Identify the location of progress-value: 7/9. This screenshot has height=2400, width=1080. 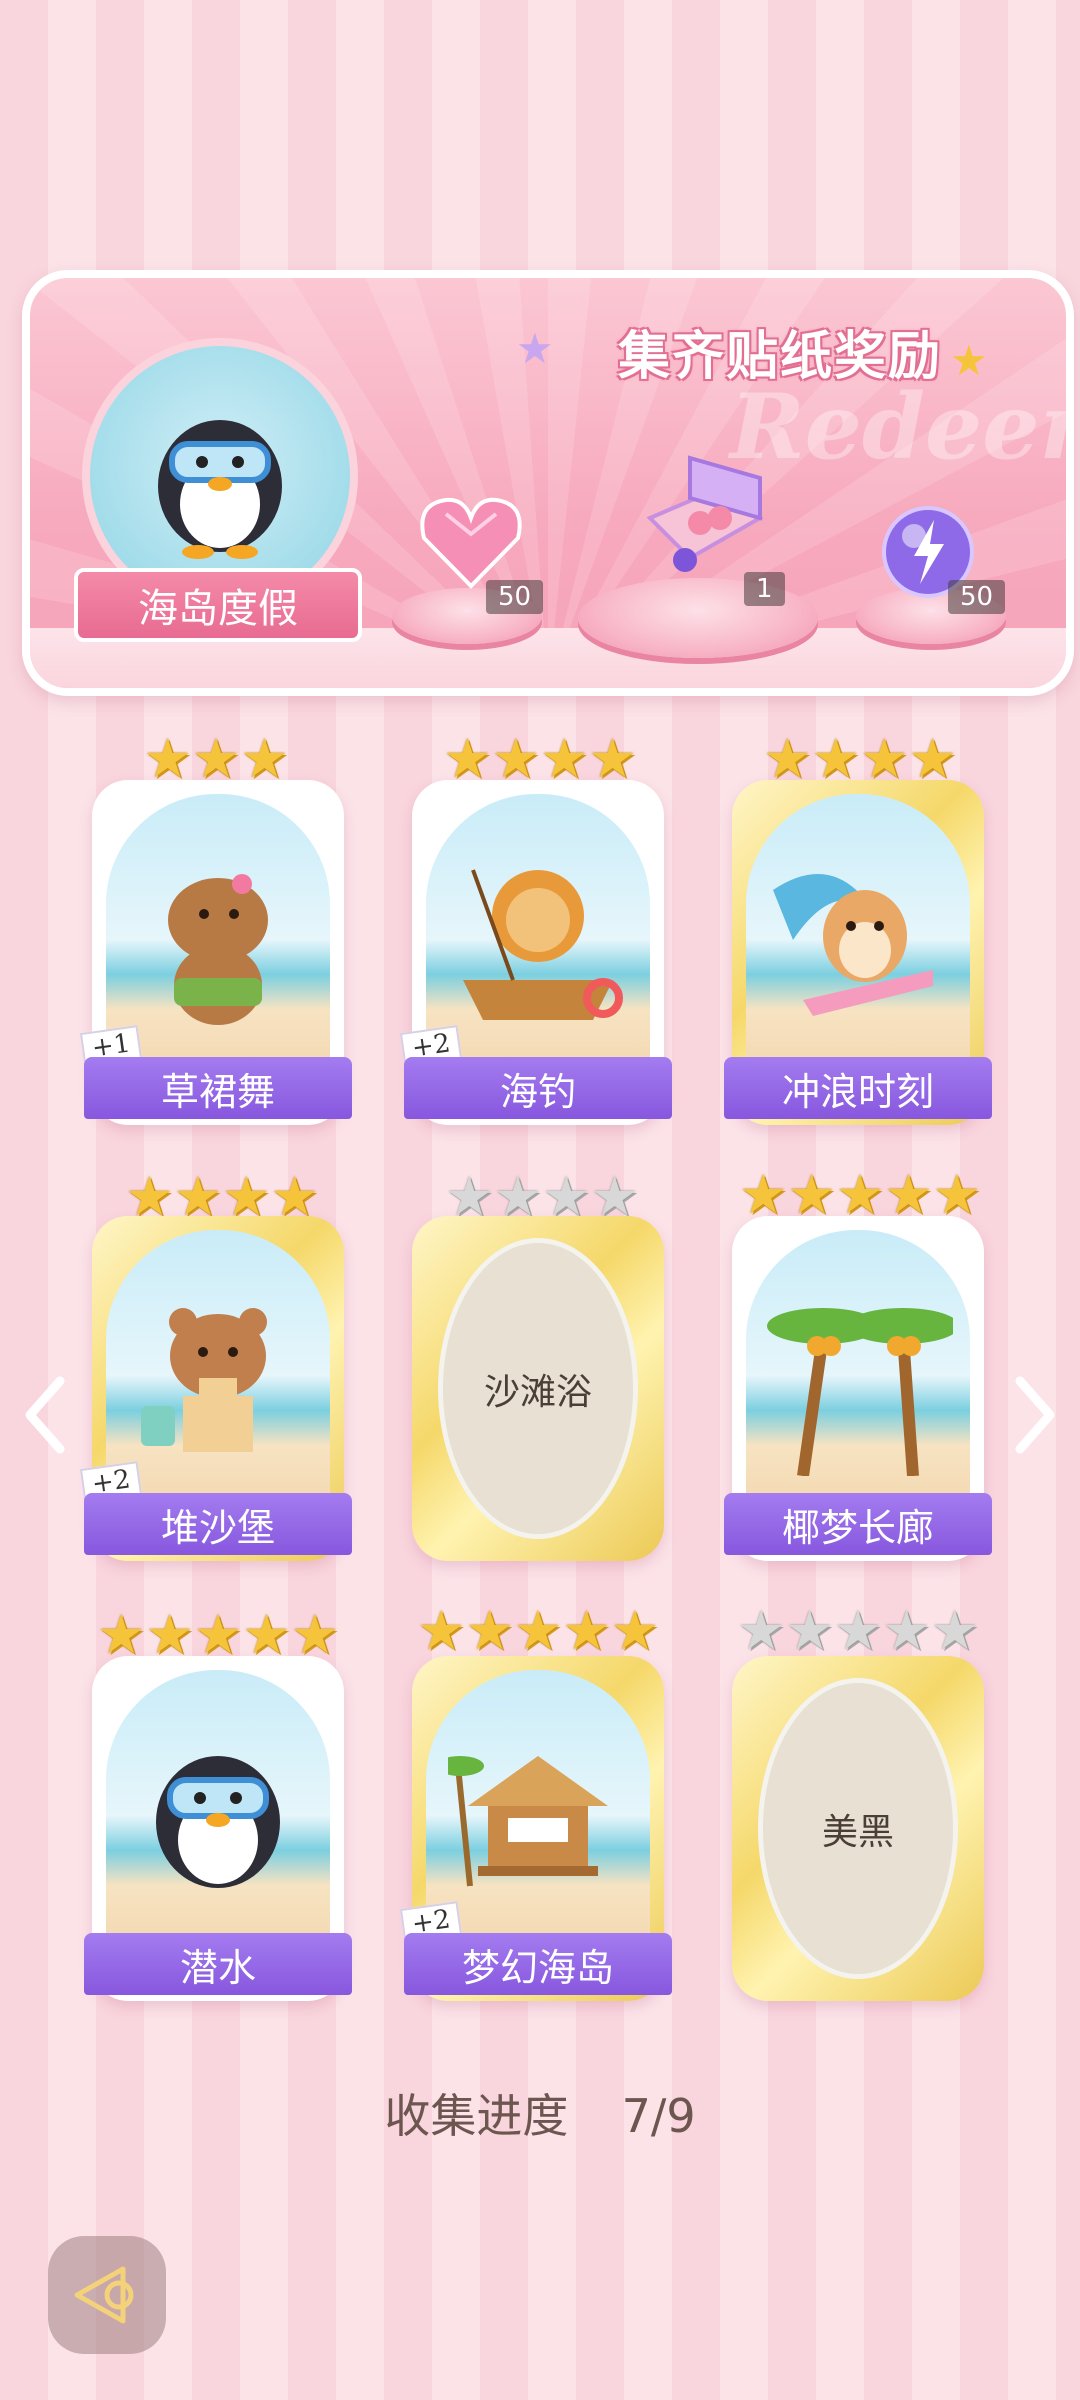
(658, 2116).